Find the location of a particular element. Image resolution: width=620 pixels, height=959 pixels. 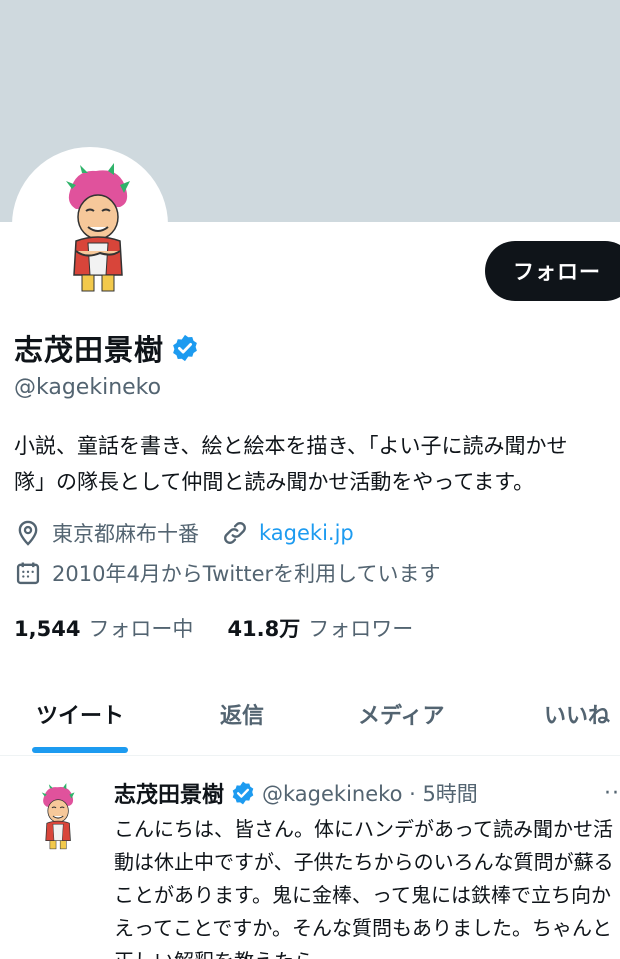

profile-meta-row: 東京都麻布十番 kageki.jp is located at coordinates (184, 533).